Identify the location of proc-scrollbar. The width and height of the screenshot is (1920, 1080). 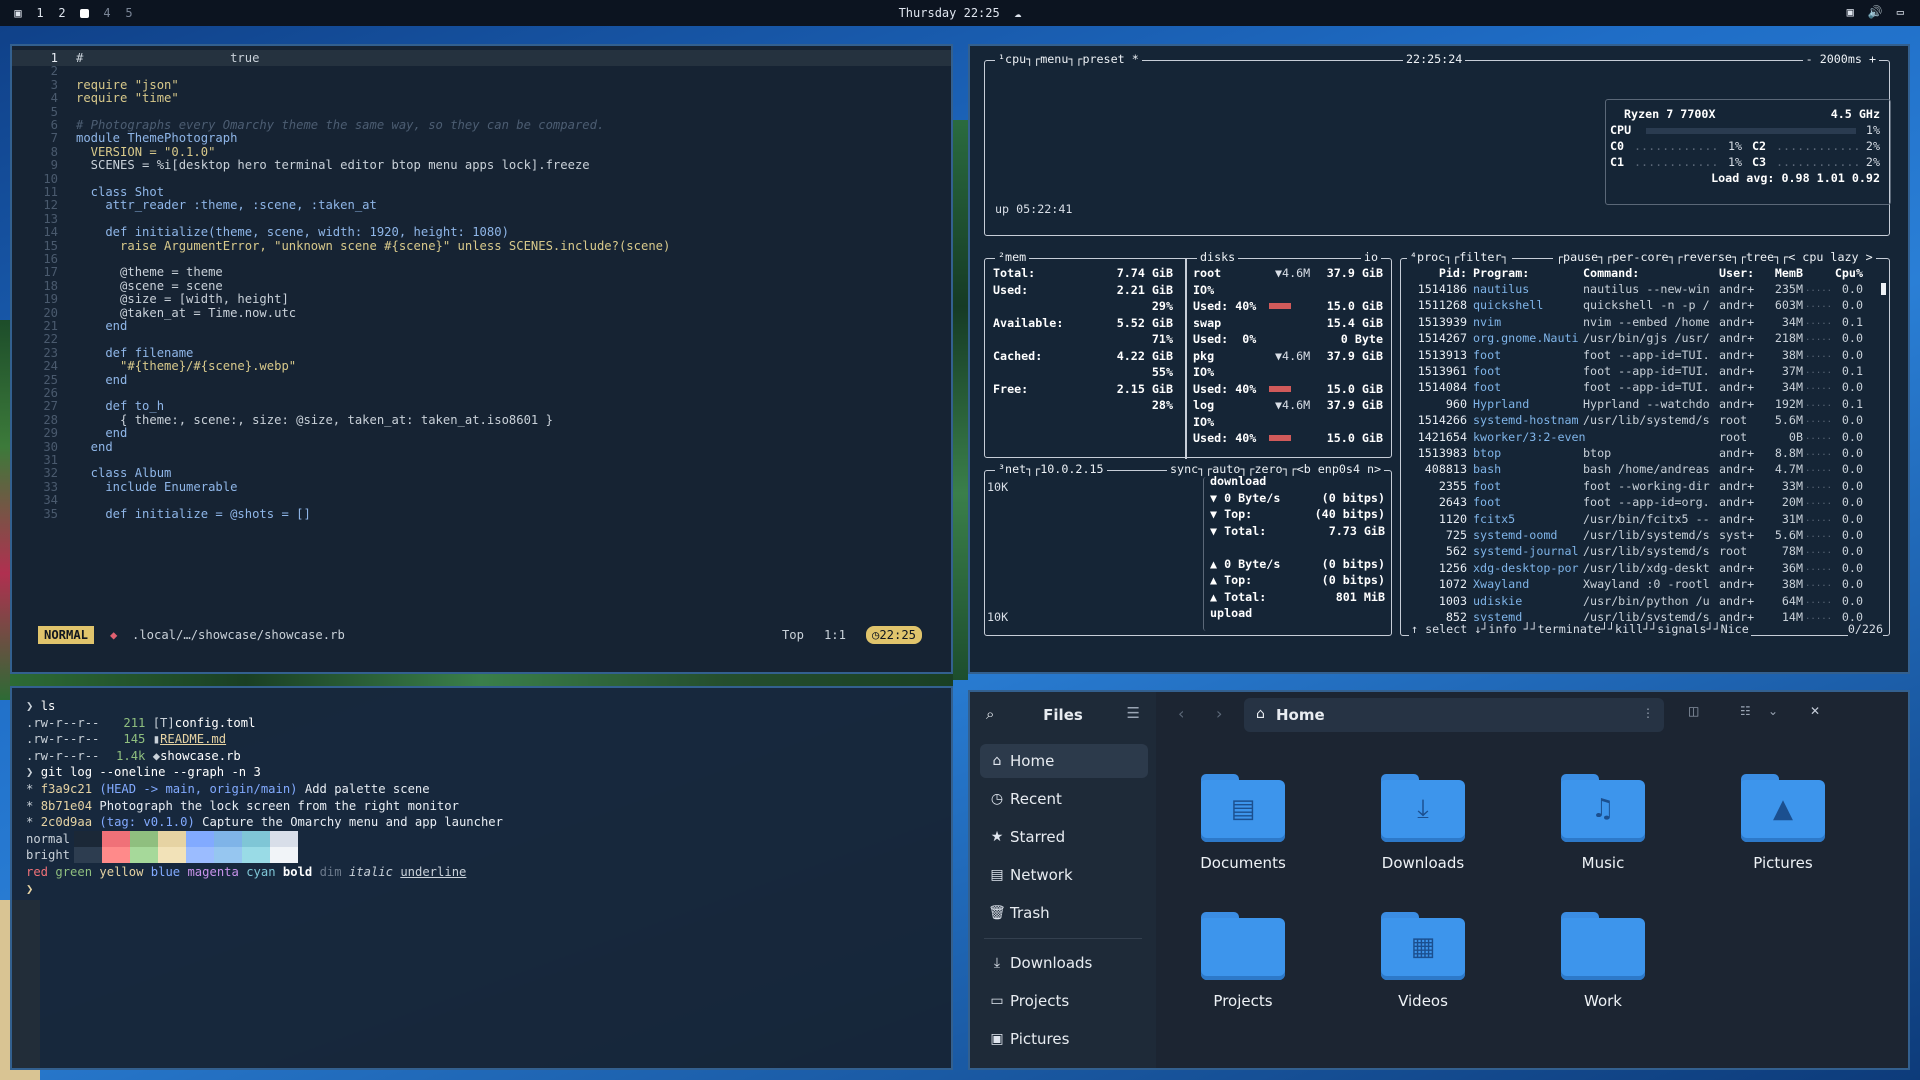
(1883, 289).